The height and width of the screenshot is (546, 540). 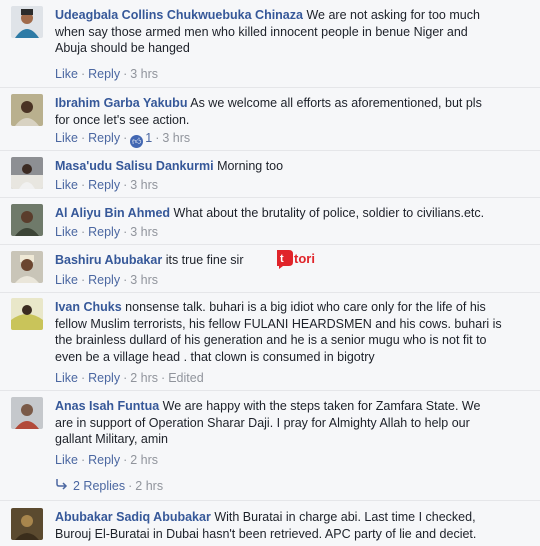 What do you see at coordinates (250, 166) in the screenshot?
I see `comment-text: Morning too` at bounding box center [250, 166].